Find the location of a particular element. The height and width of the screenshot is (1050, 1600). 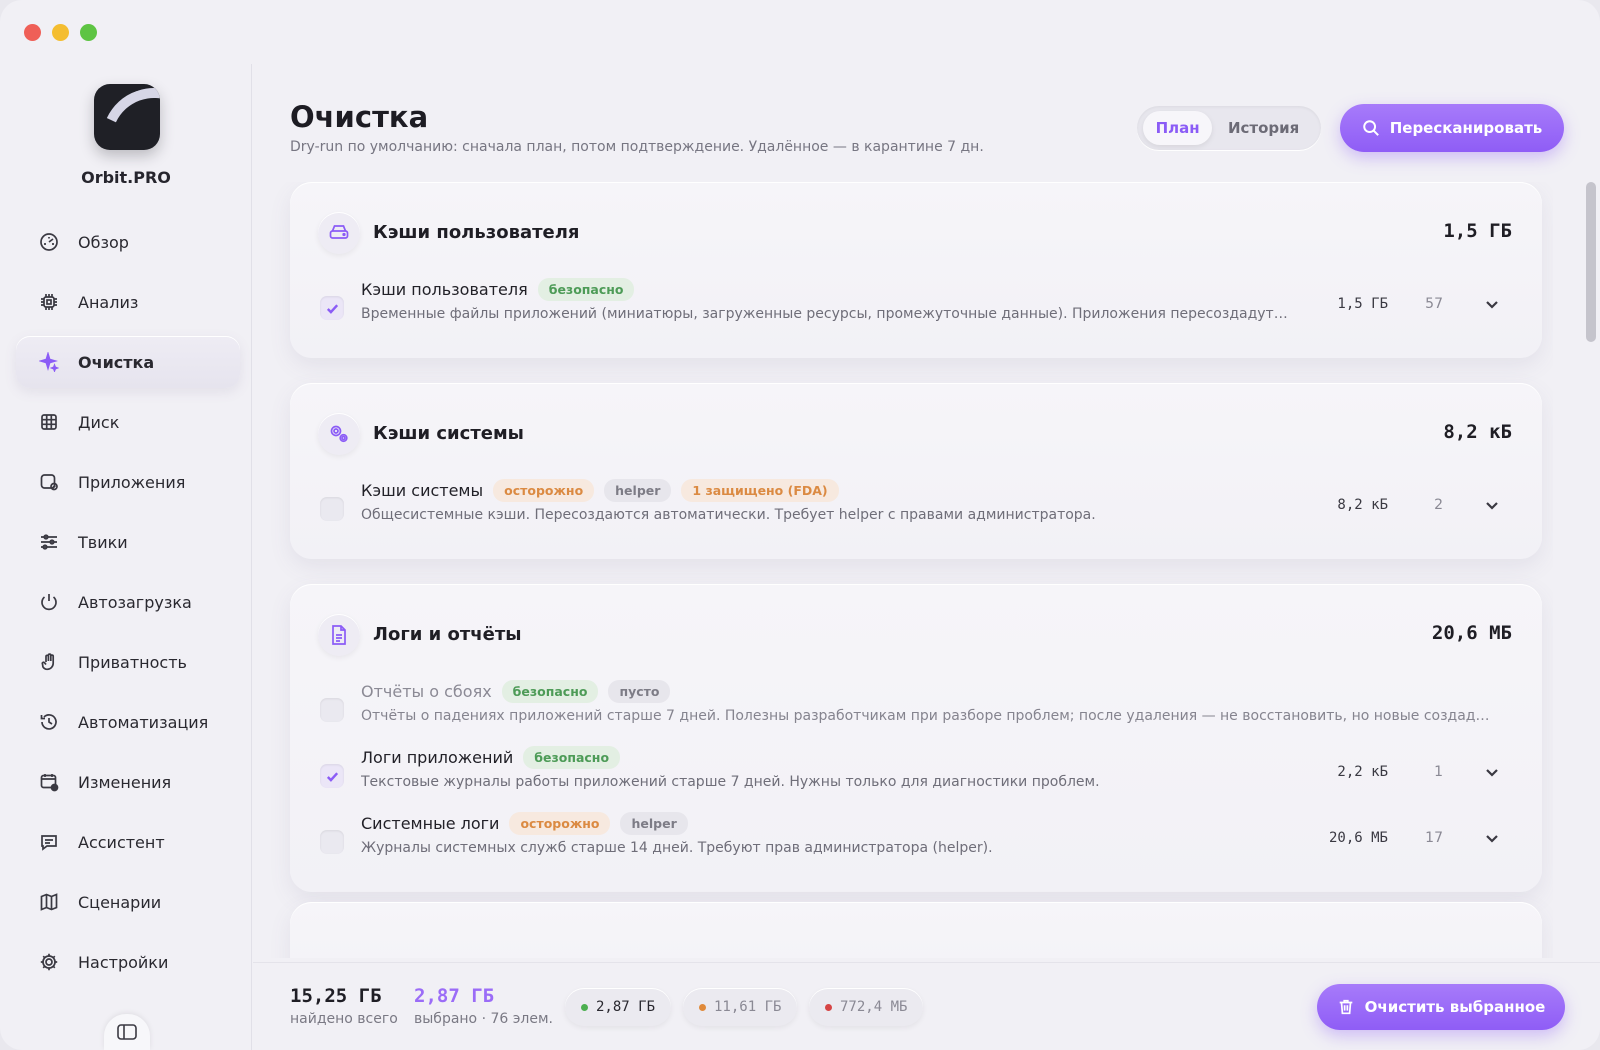

sidebar-item-label: Анализ is located at coordinates (108, 302).